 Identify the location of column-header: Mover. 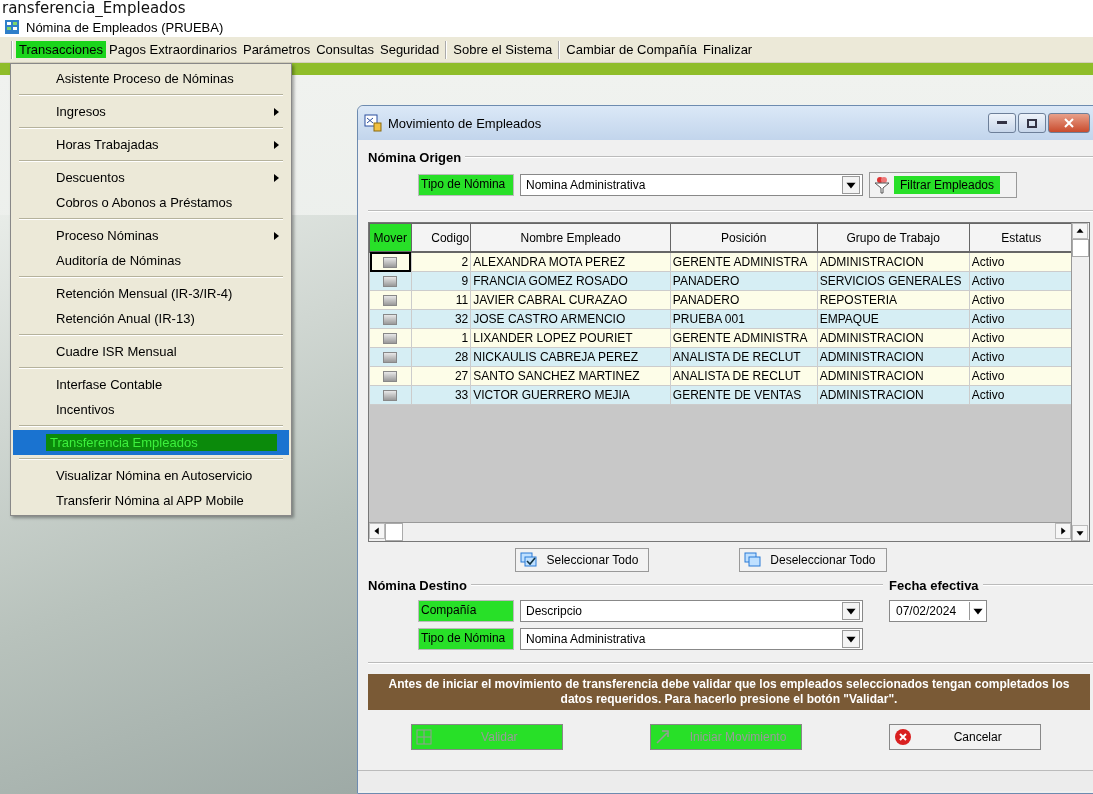
(390, 237).